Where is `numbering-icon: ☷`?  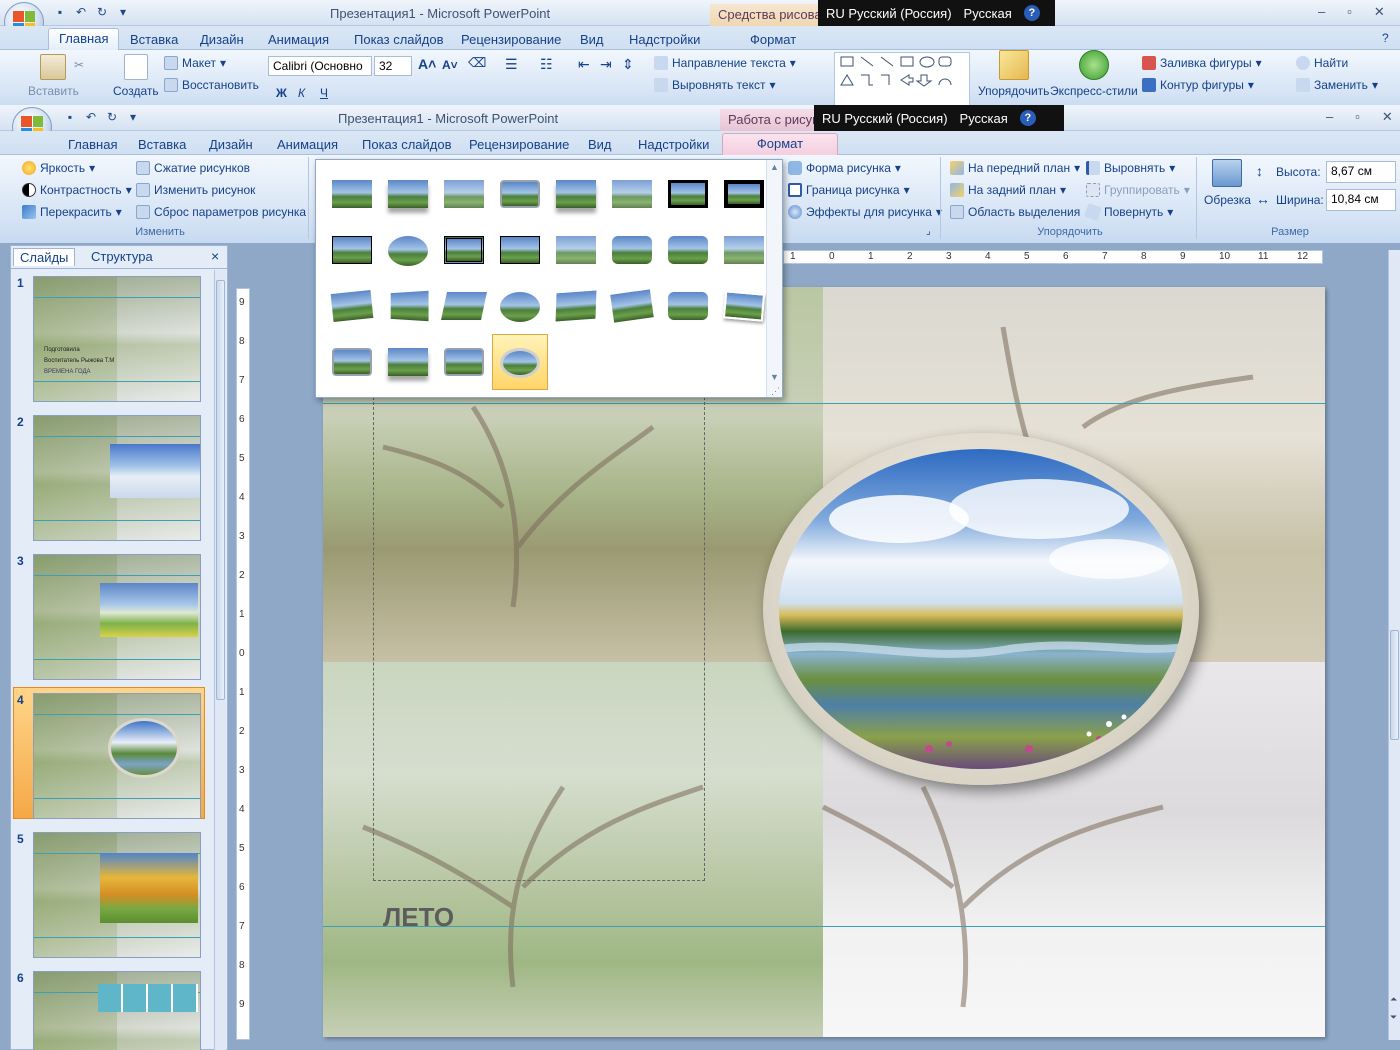 numbering-icon: ☷ is located at coordinates (546, 64).